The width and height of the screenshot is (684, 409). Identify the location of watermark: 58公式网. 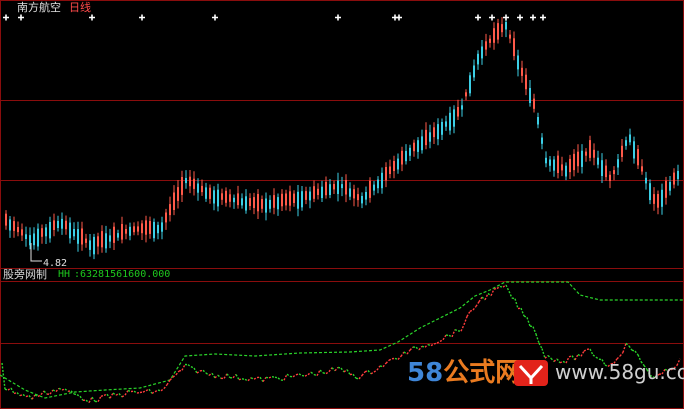
(464, 370).